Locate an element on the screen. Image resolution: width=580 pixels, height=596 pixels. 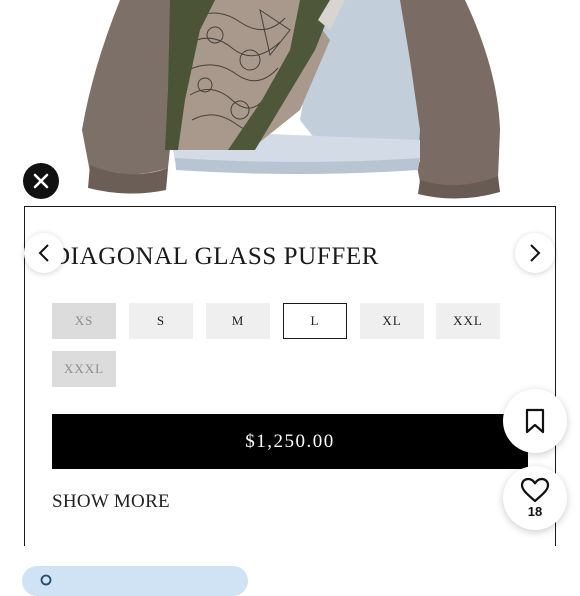
size-option-xxxl: XXXL is located at coordinates (84, 369).